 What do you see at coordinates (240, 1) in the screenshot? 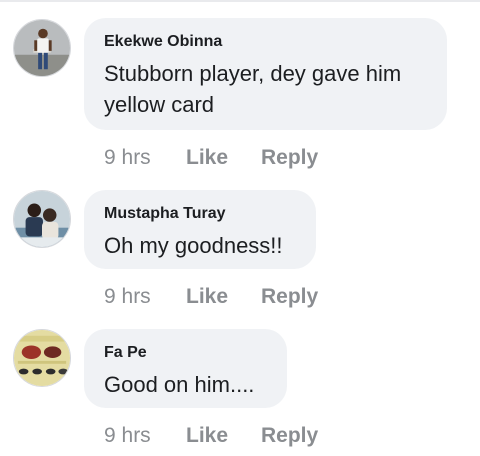
I see `top-divider` at bounding box center [240, 1].